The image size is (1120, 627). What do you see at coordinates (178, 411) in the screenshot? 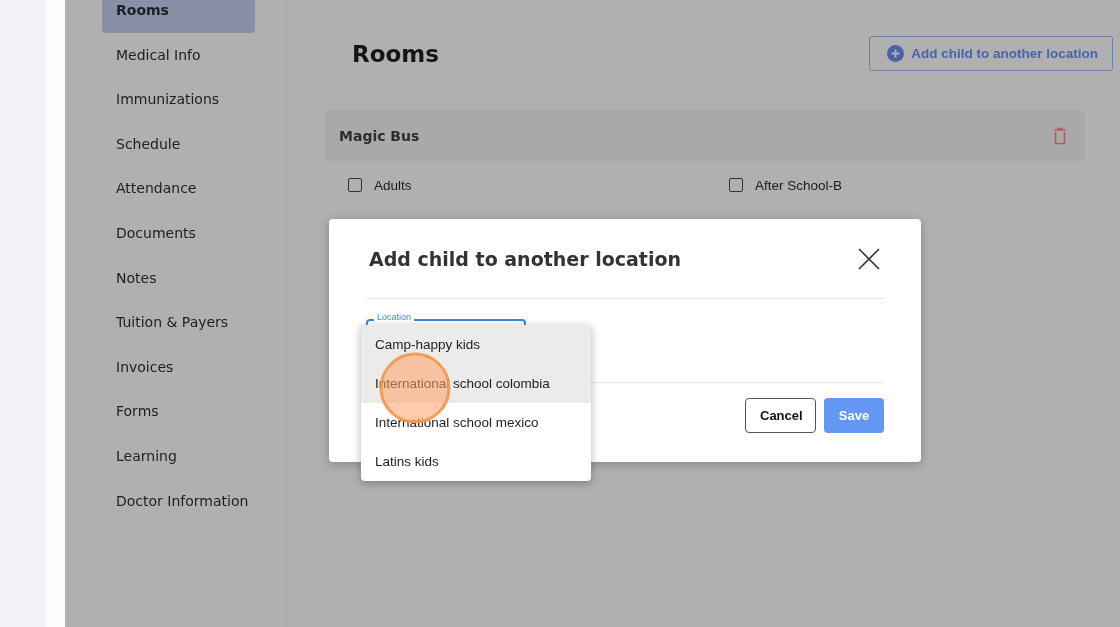
I see `sidebar-item: Forms` at bounding box center [178, 411].